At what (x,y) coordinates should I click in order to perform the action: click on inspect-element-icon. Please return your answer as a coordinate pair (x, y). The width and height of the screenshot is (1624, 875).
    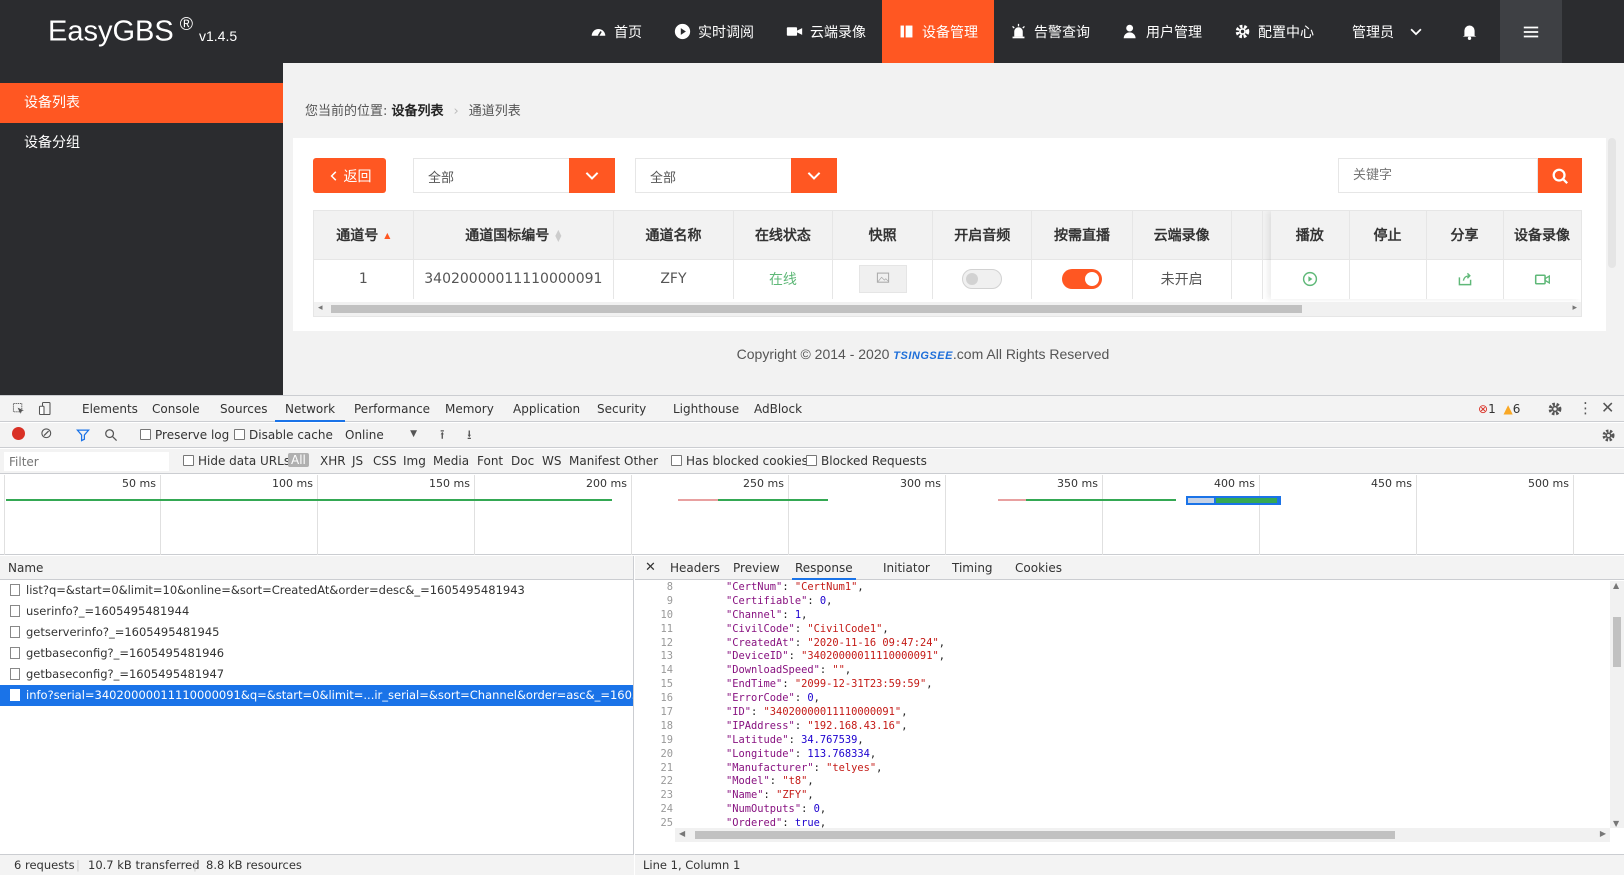
    Looking at the image, I should click on (19, 409).